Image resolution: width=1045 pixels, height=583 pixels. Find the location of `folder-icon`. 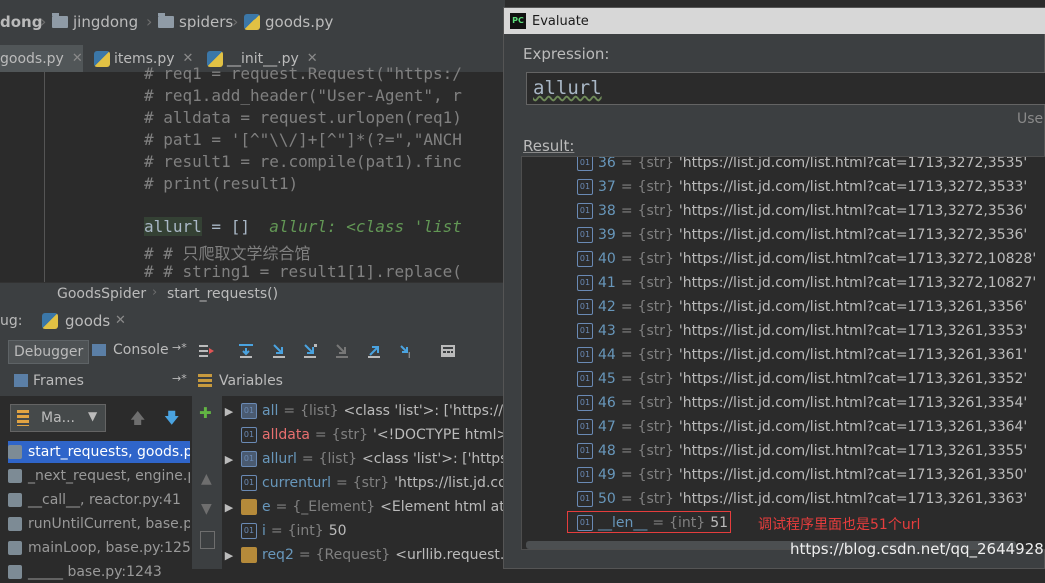

folder-icon is located at coordinates (166, 20).